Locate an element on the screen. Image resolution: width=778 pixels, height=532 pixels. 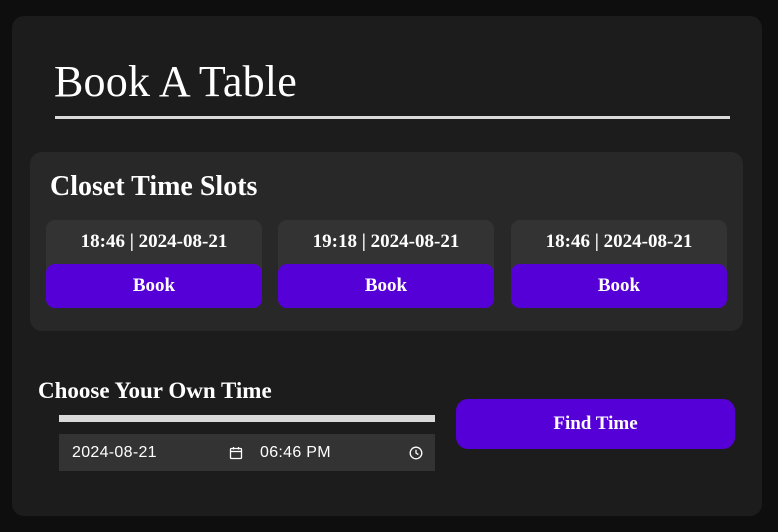
clock-icon is located at coordinates (416, 453).